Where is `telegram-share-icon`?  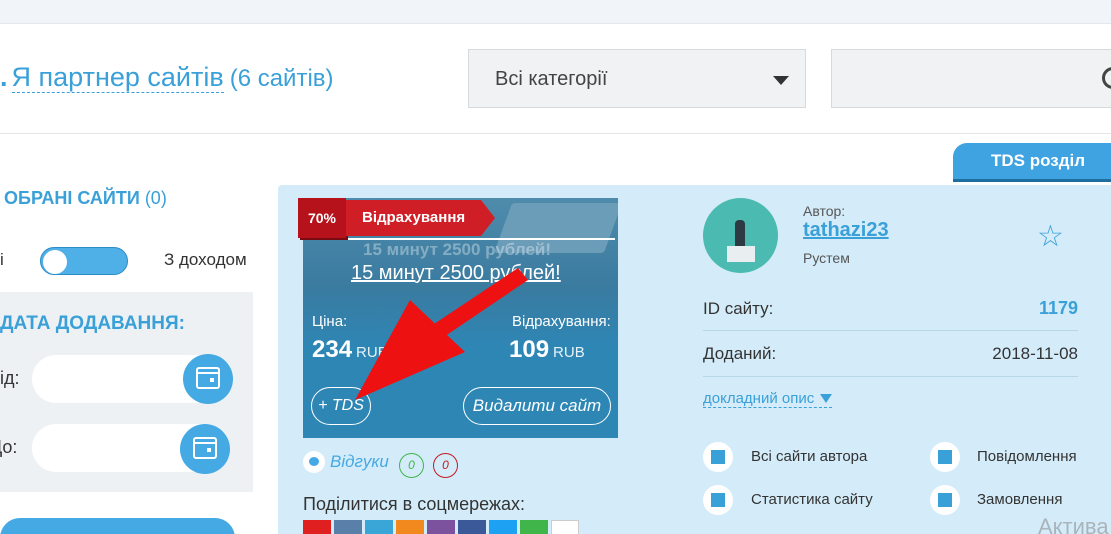 telegram-share-icon is located at coordinates (379, 527).